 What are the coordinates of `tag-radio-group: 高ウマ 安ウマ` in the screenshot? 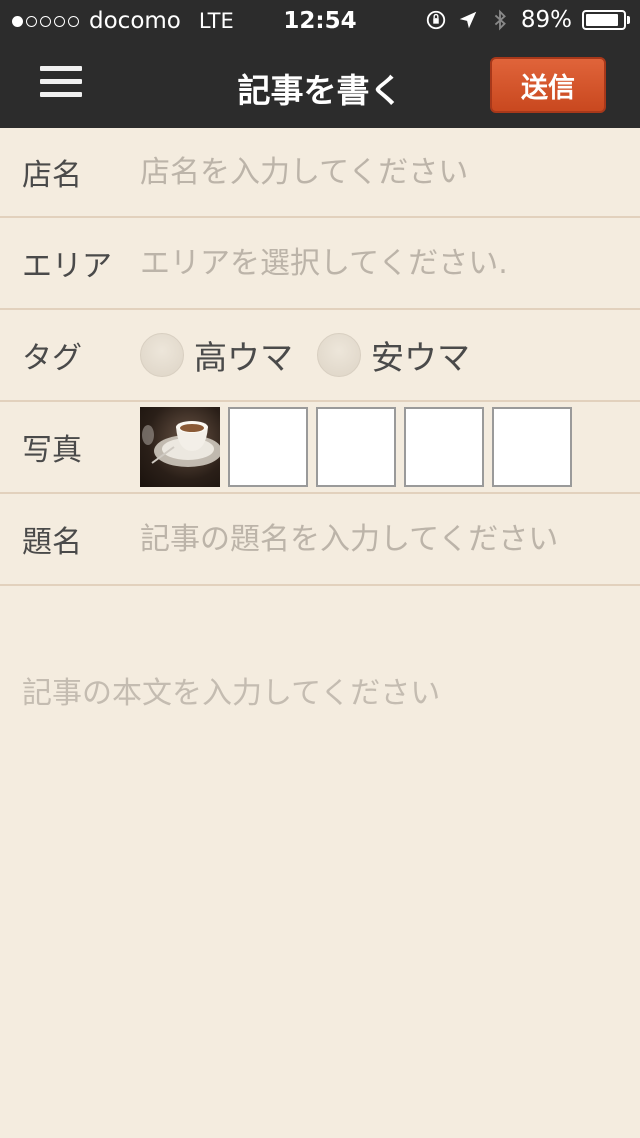 It's located at (317, 355).